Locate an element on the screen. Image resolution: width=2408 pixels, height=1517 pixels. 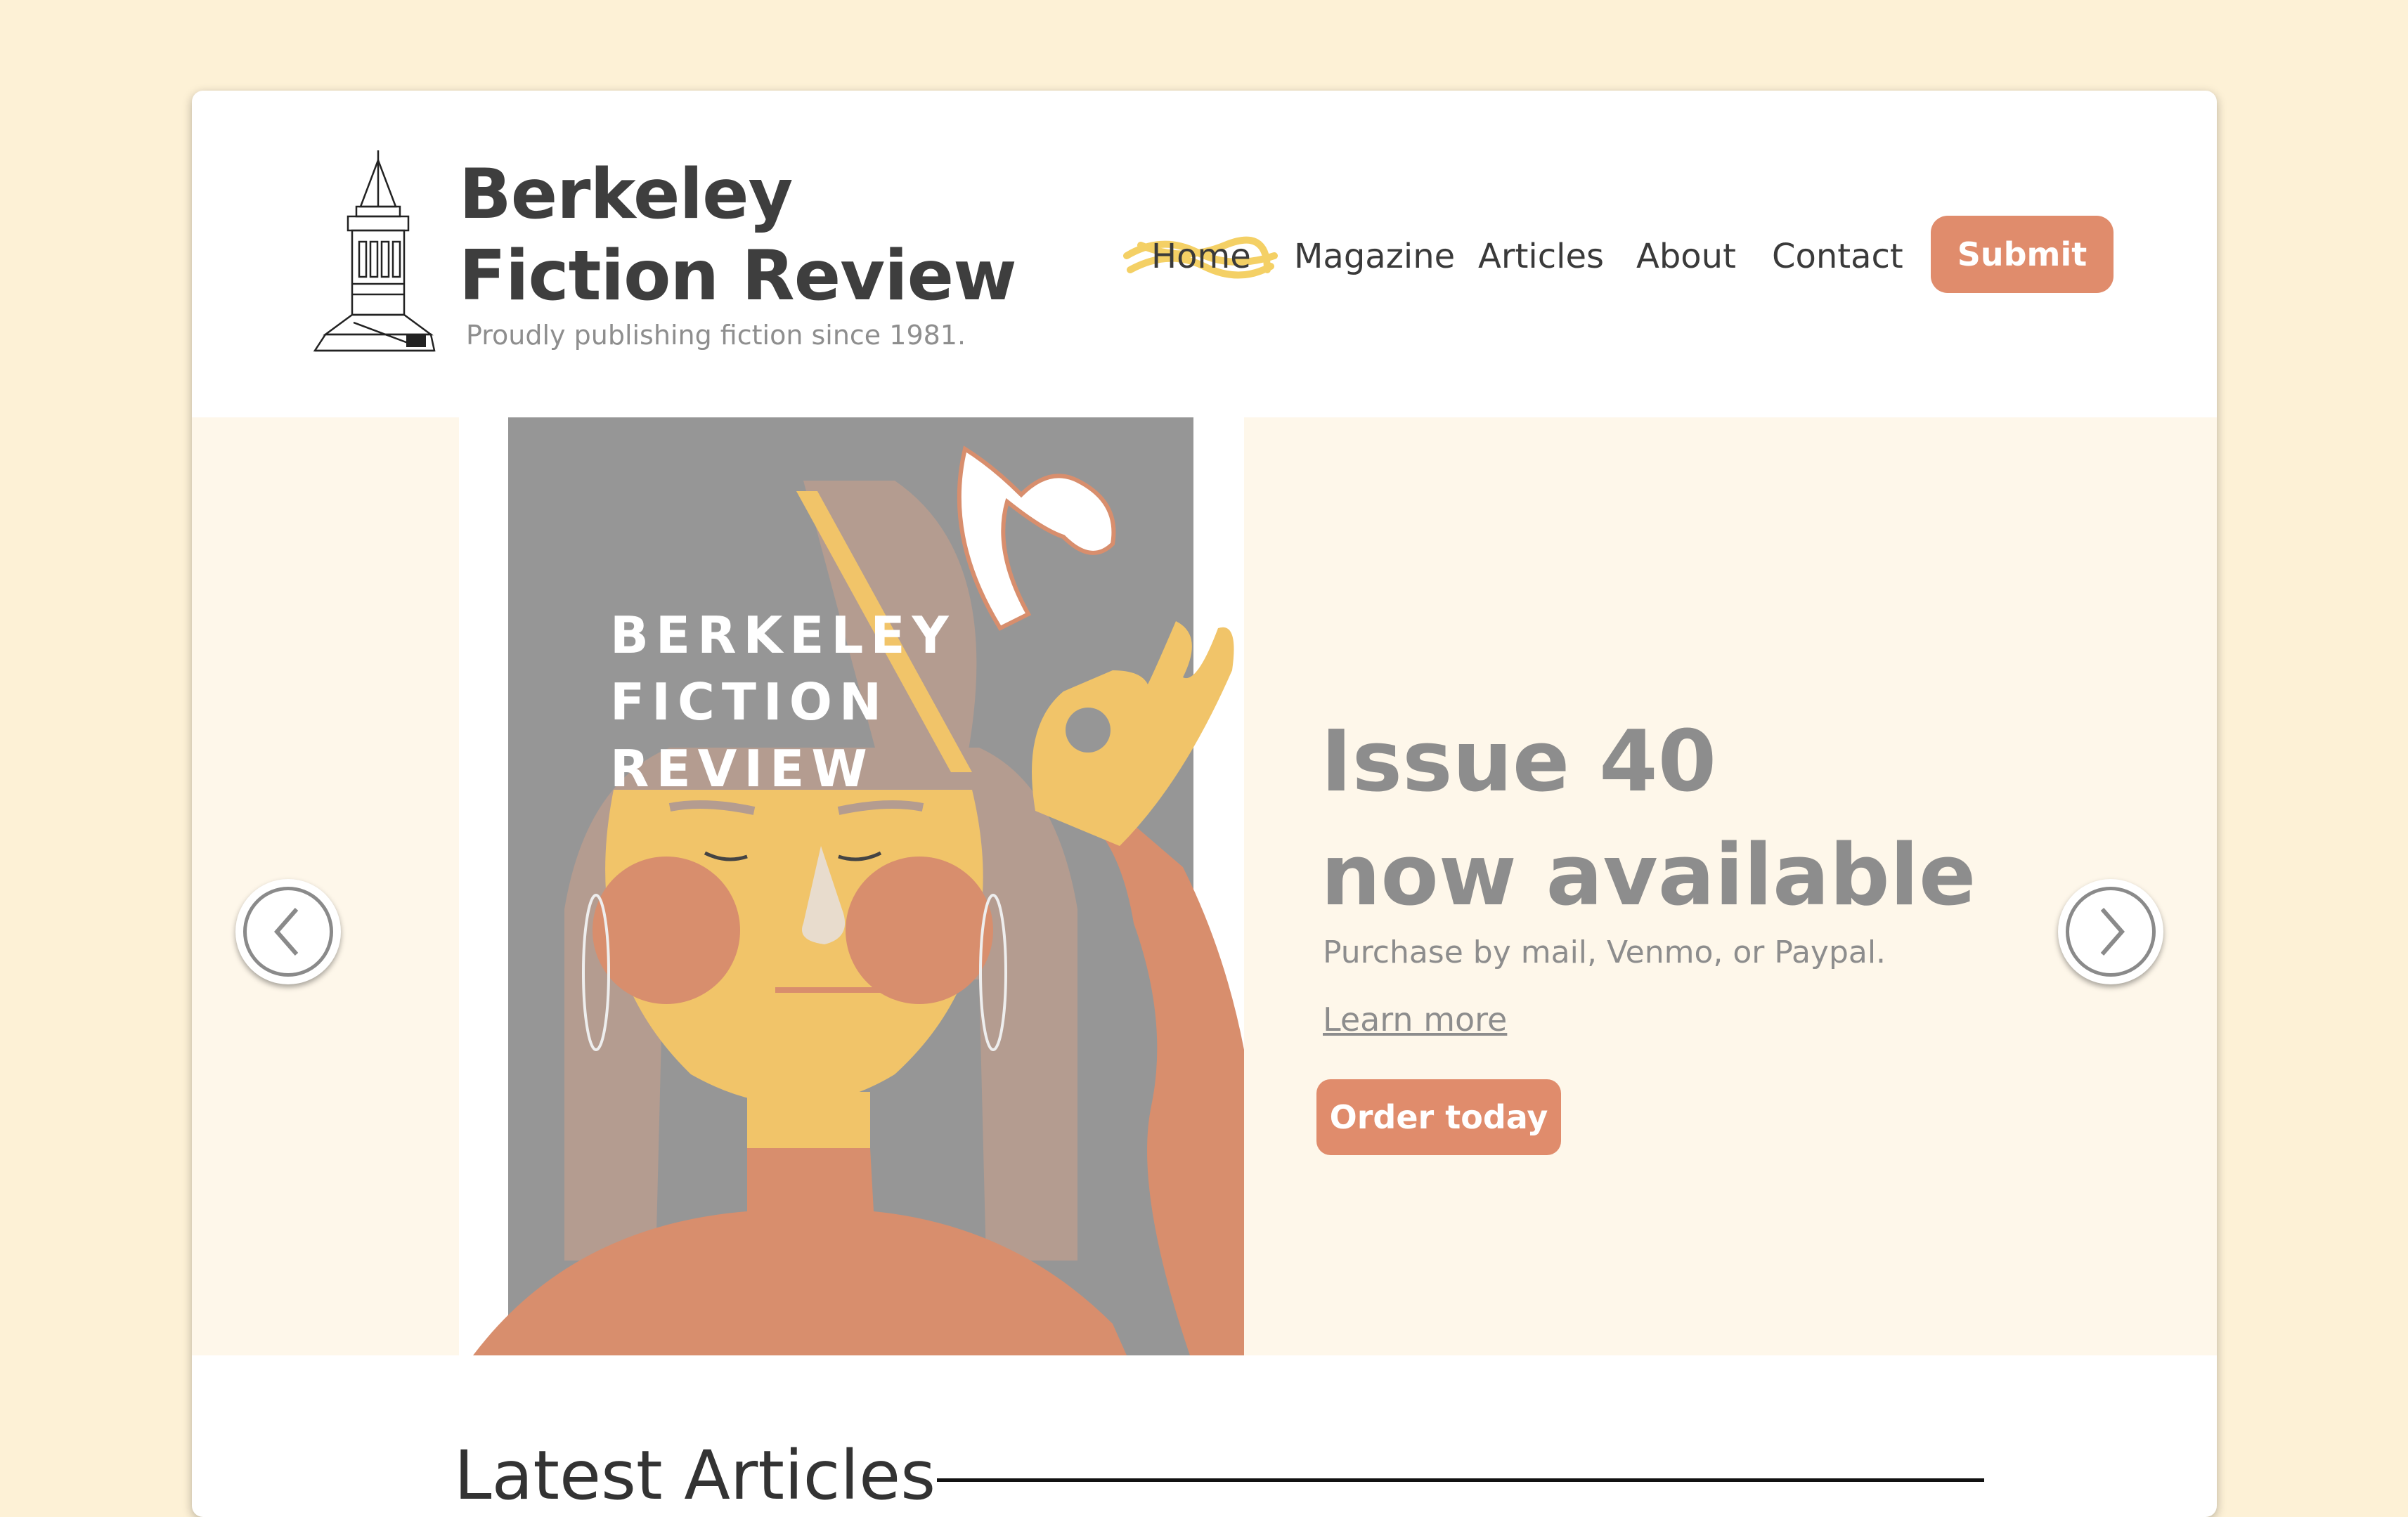
section-divider is located at coordinates (1460, 1480).